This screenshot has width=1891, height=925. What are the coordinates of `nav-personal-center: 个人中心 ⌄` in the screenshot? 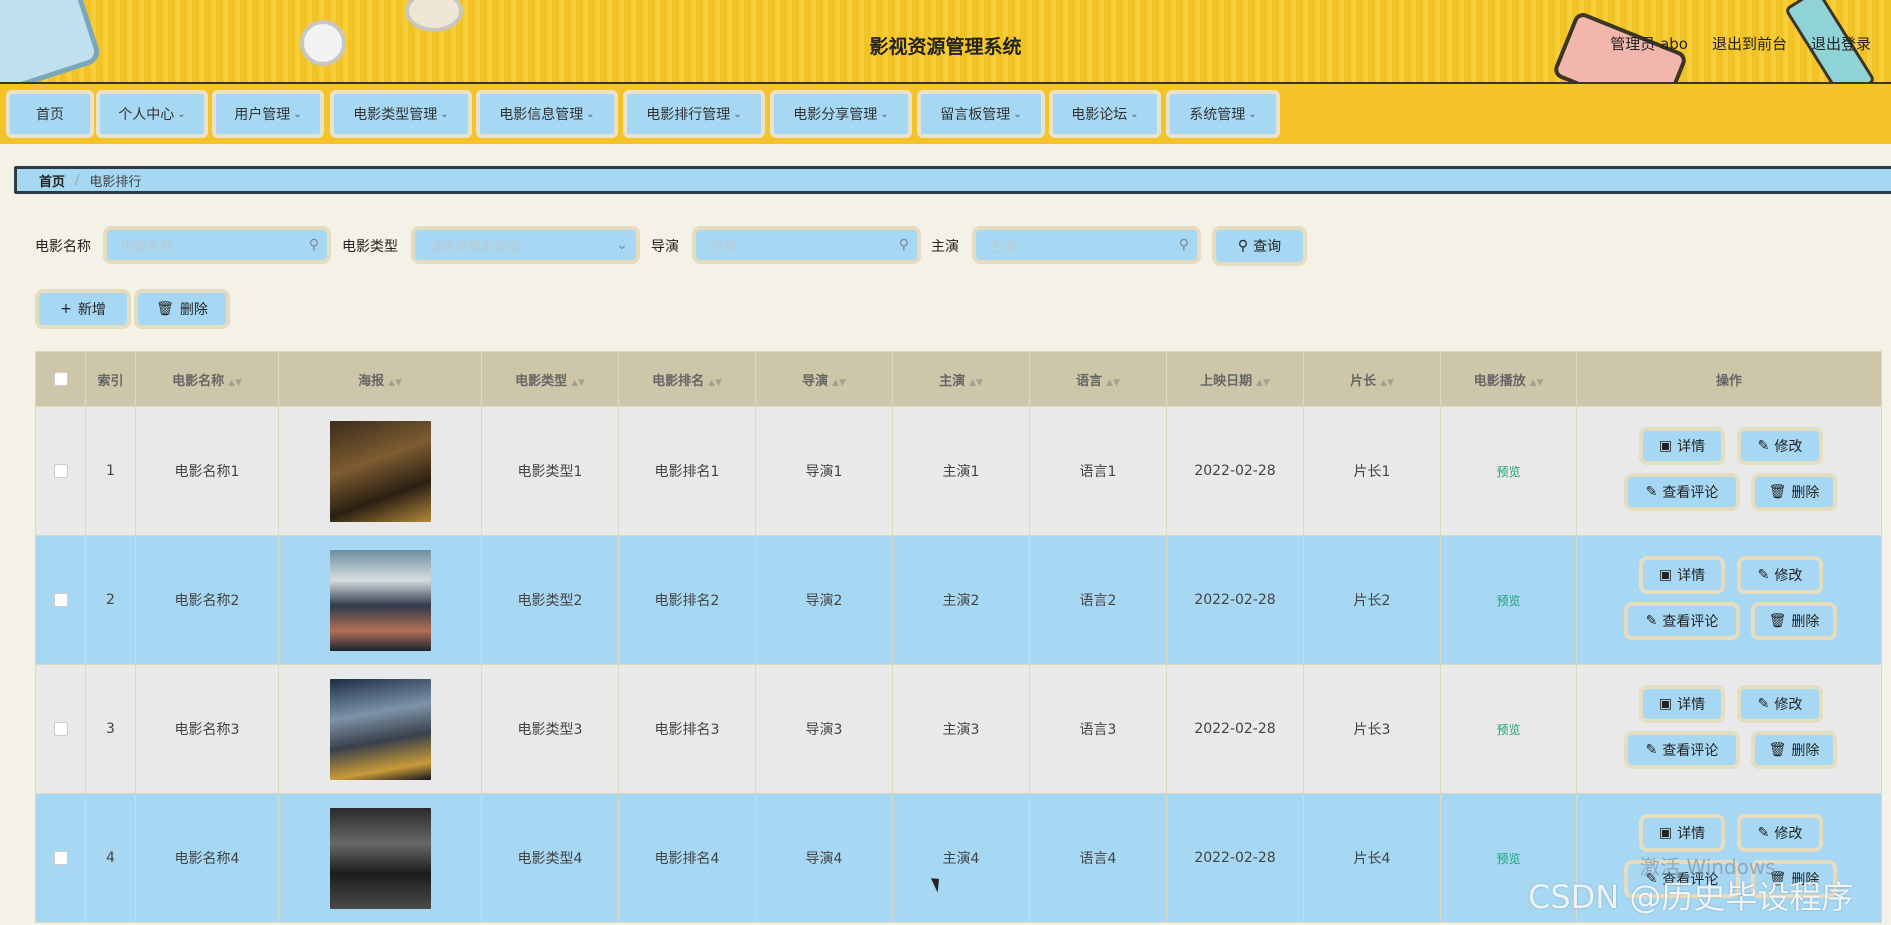 It's located at (152, 114).